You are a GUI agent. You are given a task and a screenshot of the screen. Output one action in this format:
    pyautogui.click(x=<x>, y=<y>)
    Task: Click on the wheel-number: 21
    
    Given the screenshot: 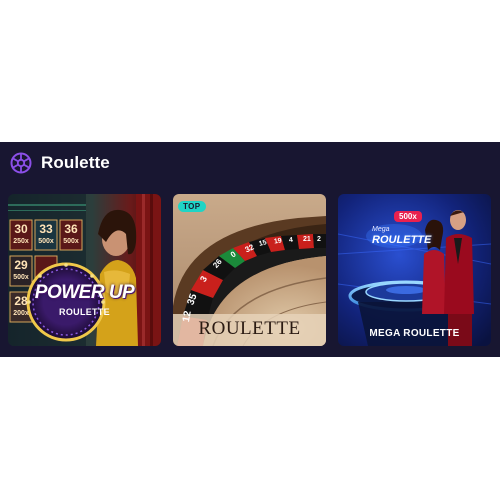 What is the action you would take?
    pyautogui.click(x=307, y=239)
    